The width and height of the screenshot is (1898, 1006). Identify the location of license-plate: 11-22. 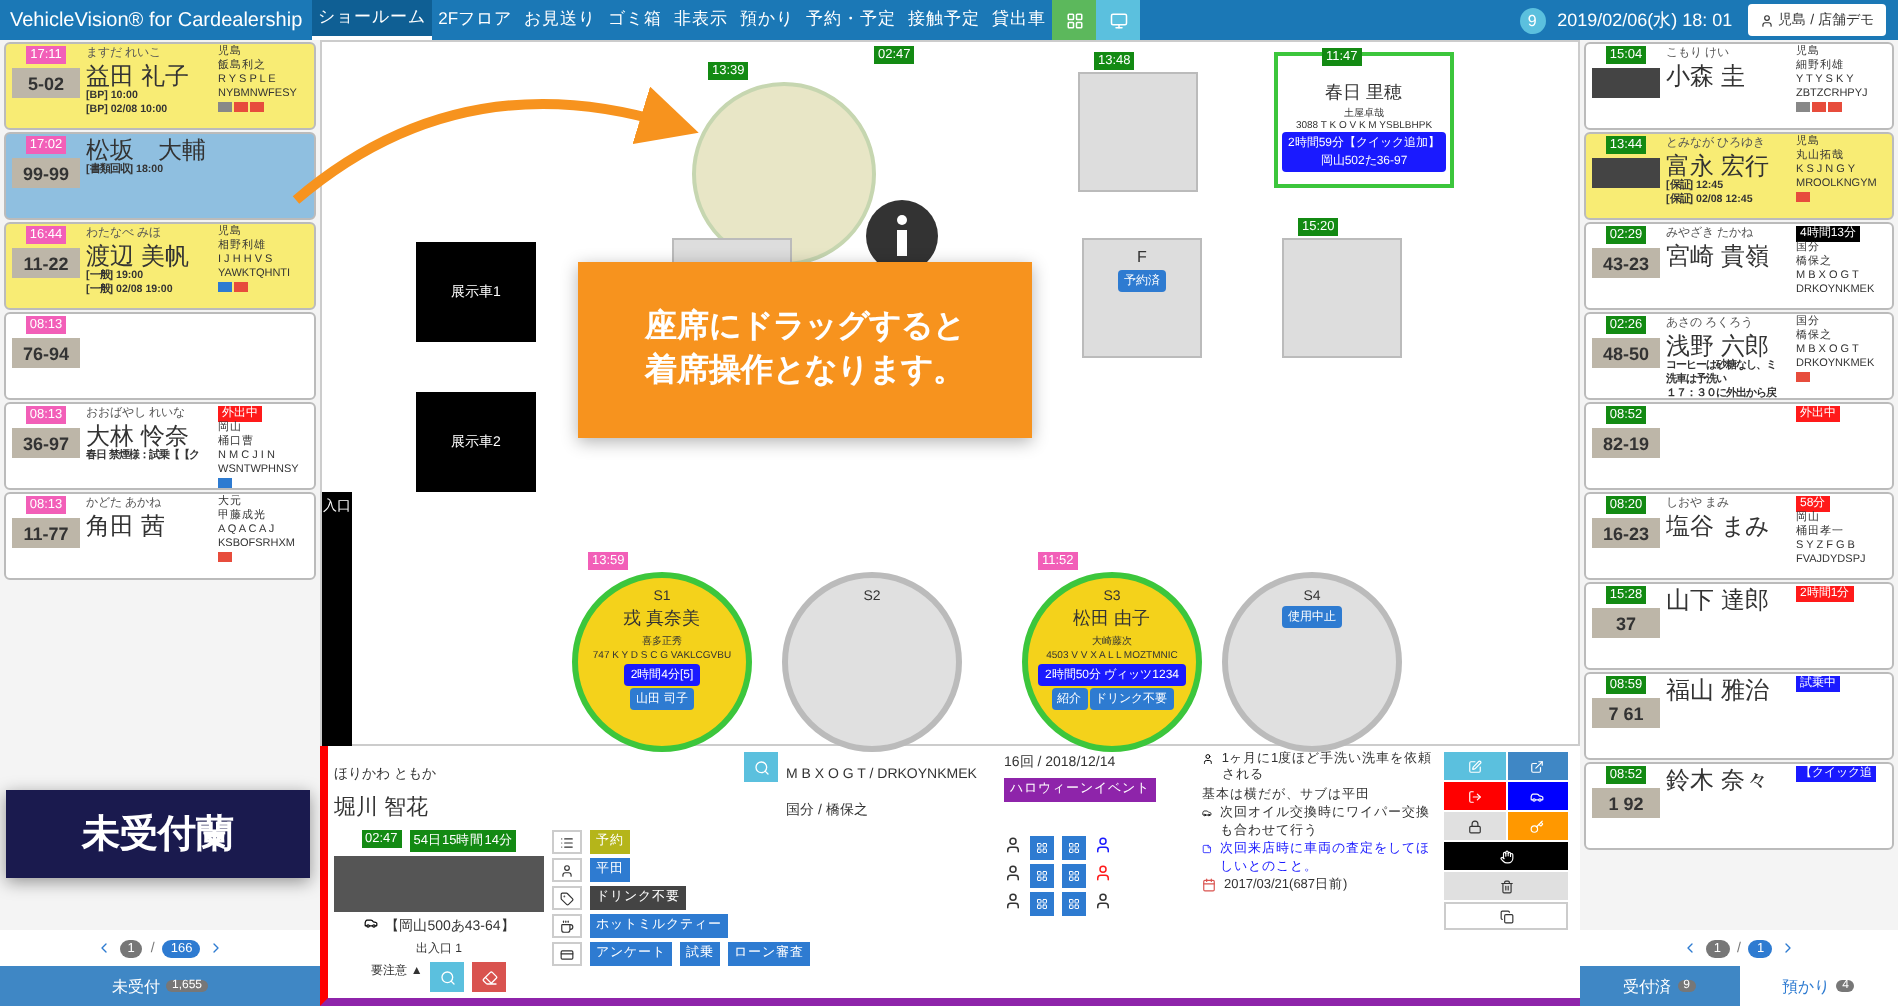
(46, 263).